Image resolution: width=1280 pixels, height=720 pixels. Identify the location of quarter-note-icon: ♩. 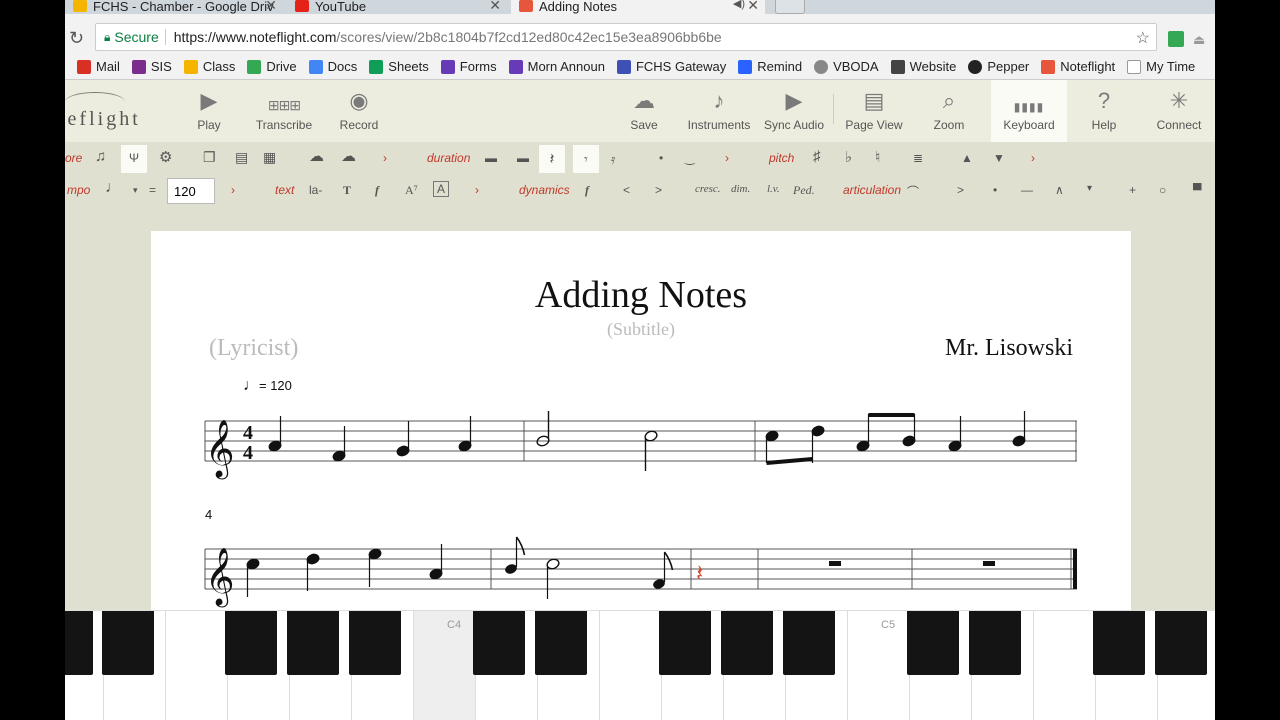
(113, 188).